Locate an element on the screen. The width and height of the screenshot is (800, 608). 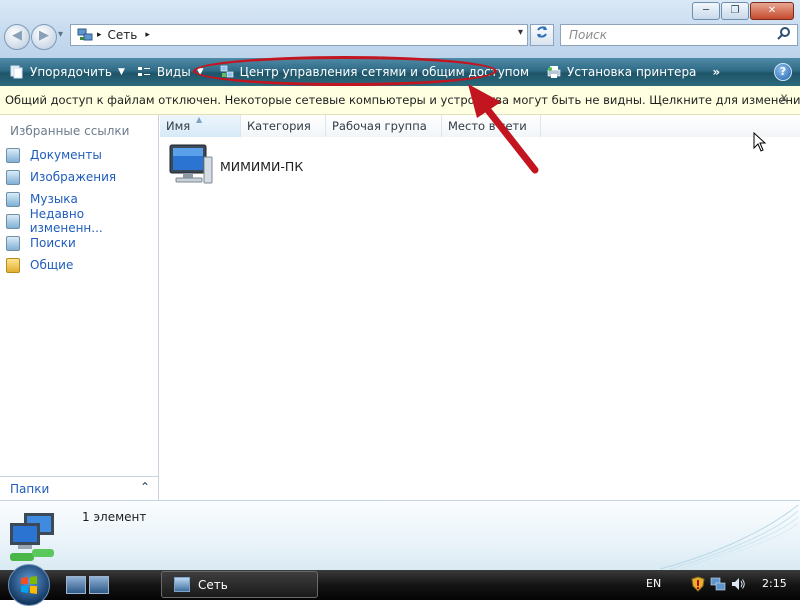
music-icon is located at coordinates (13, 199).